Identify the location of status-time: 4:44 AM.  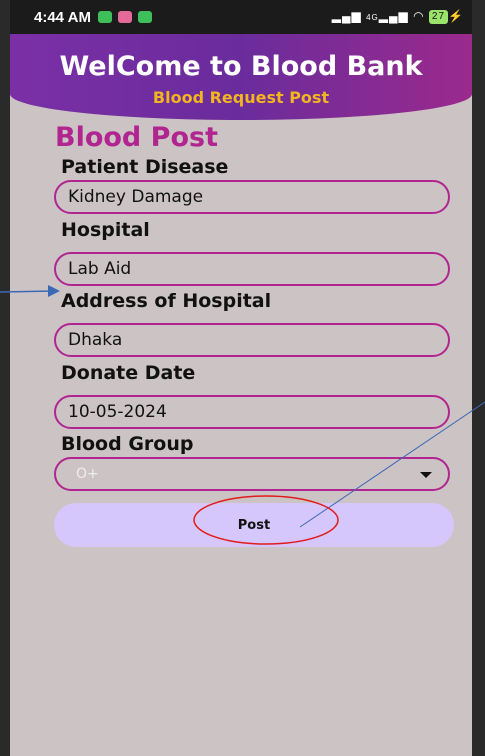
(62, 17).